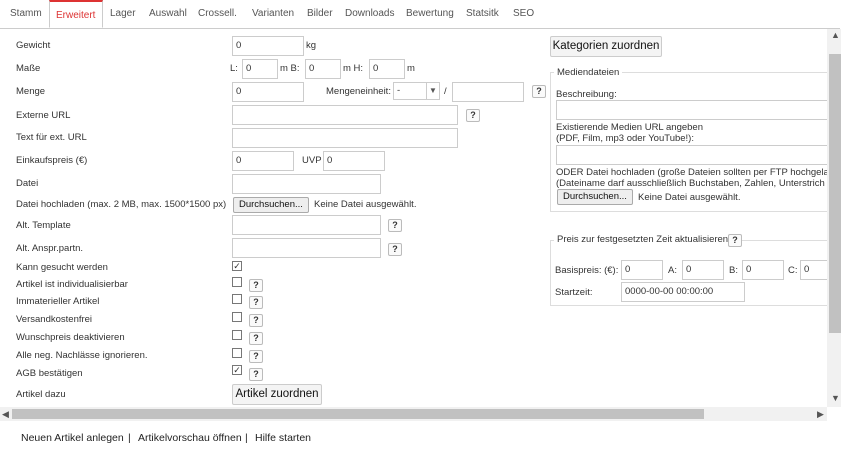  I want to click on checkbox-label-agb: AGB bestätigen, so click(49, 373).